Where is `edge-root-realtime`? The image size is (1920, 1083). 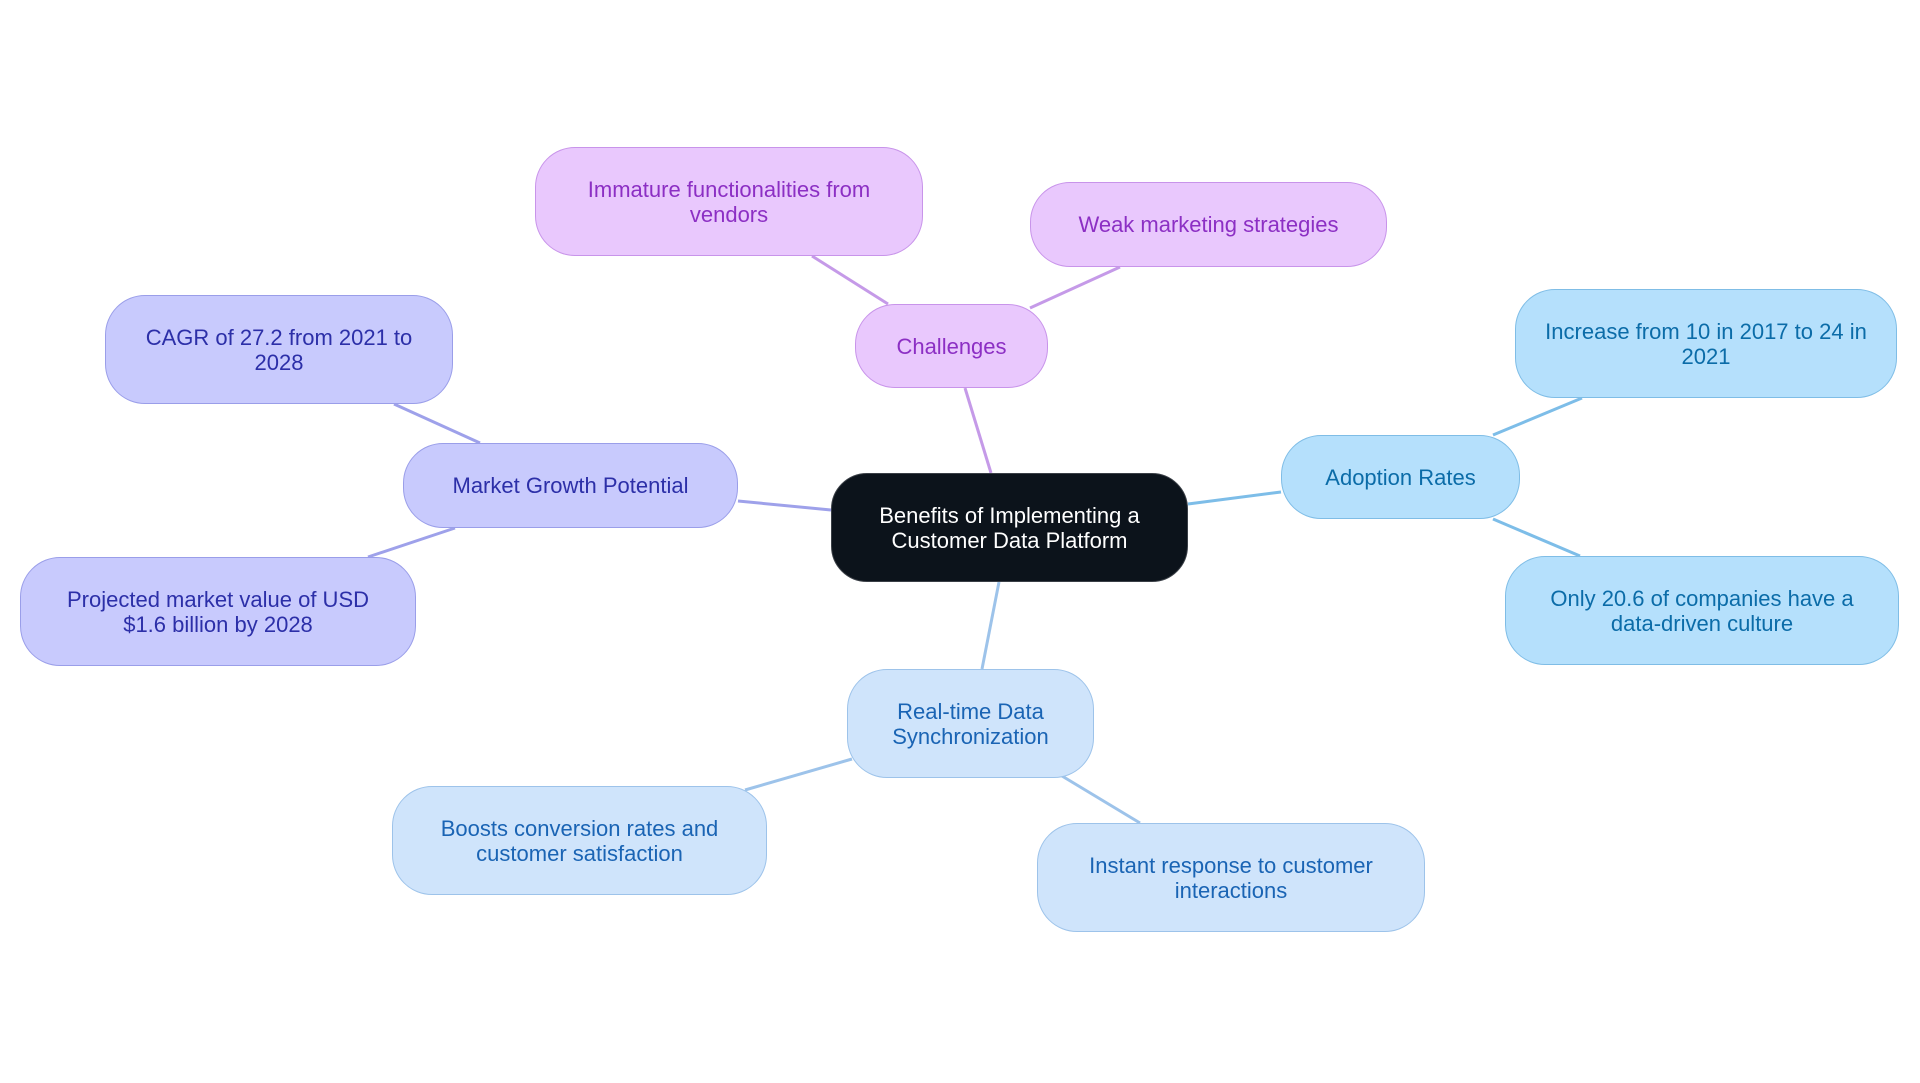
edge-root-realtime is located at coordinates (990, 625).